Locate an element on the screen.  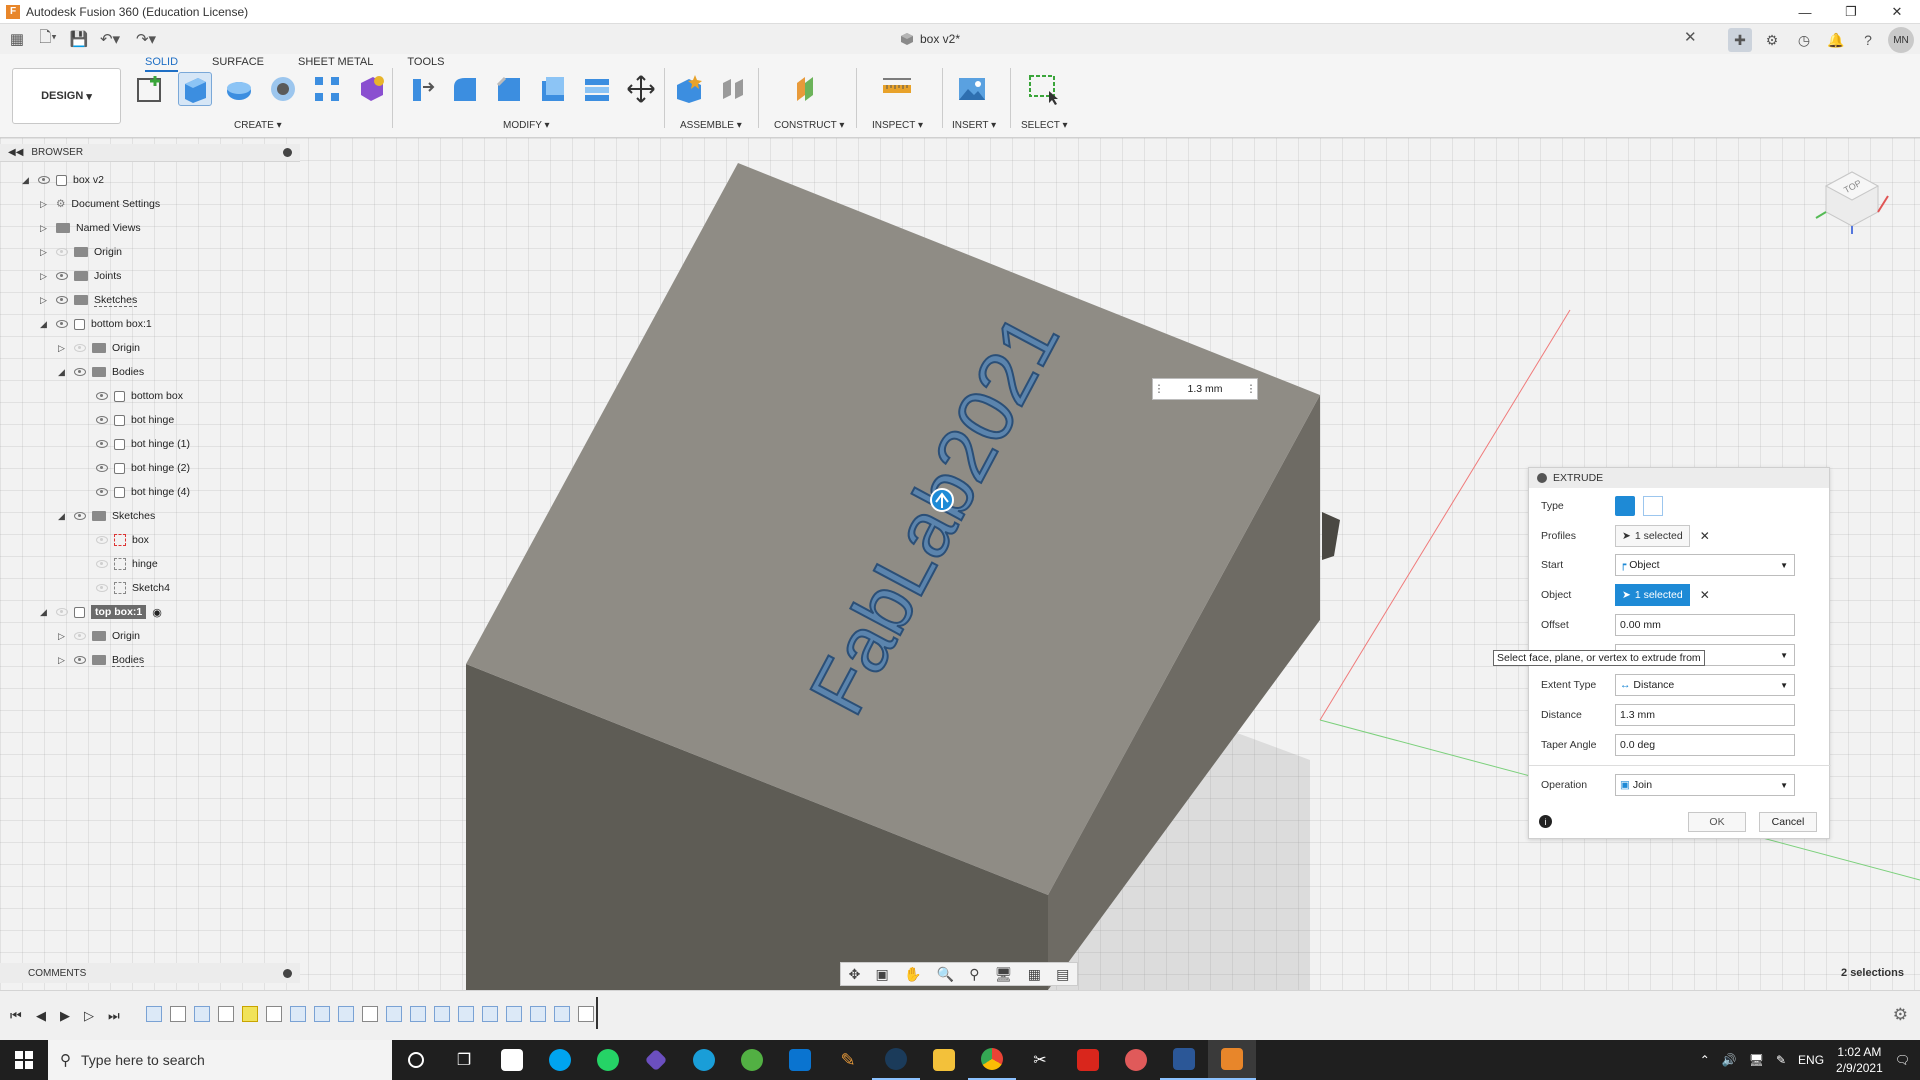
select-group-label: SELECT ▾ is located at coordinates (1044, 125).